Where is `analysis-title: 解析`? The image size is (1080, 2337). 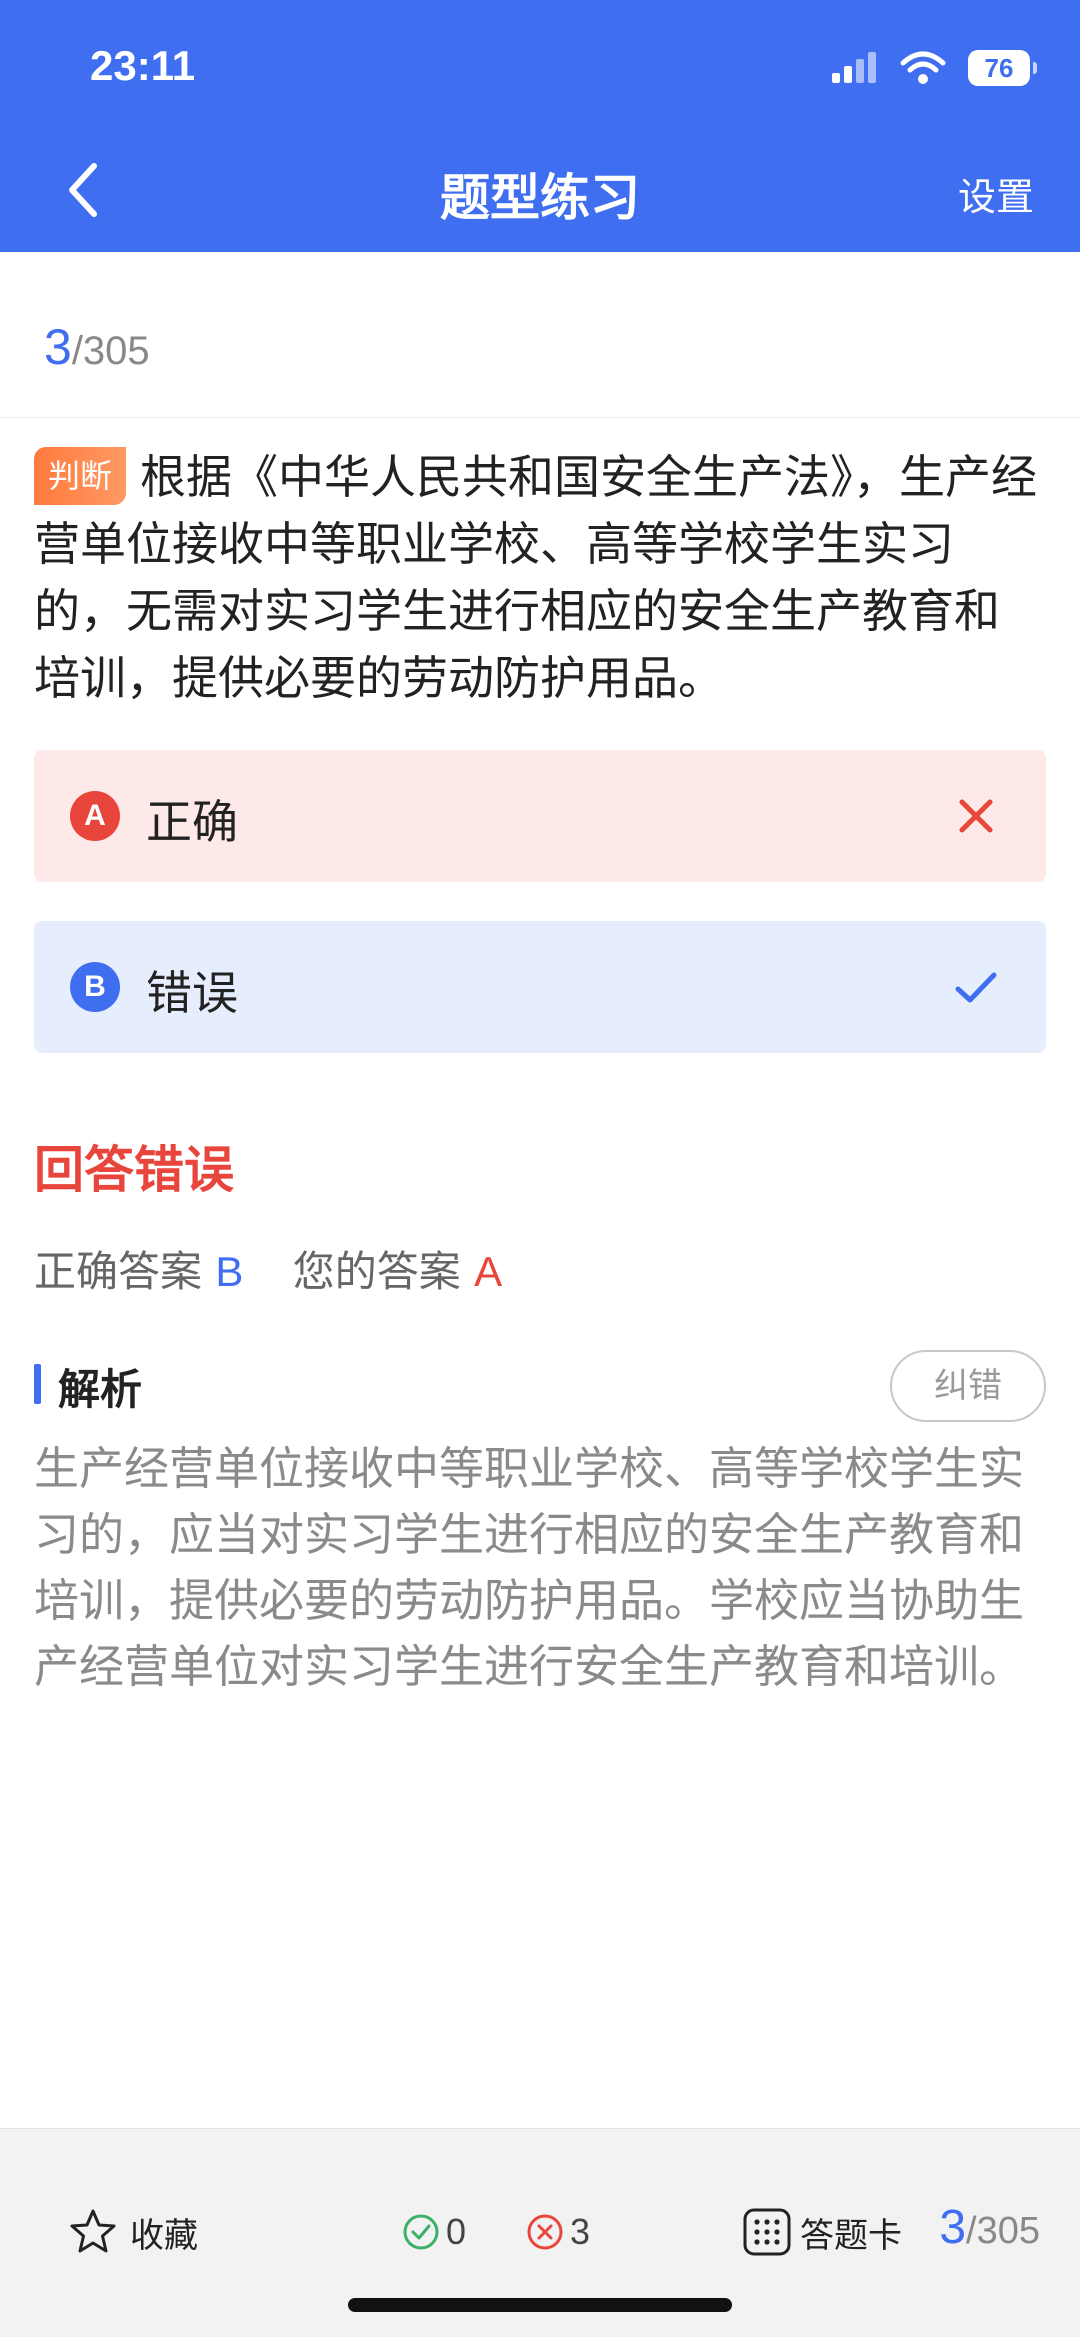 analysis-title: 解析 is located at coordinates (100, 1389).